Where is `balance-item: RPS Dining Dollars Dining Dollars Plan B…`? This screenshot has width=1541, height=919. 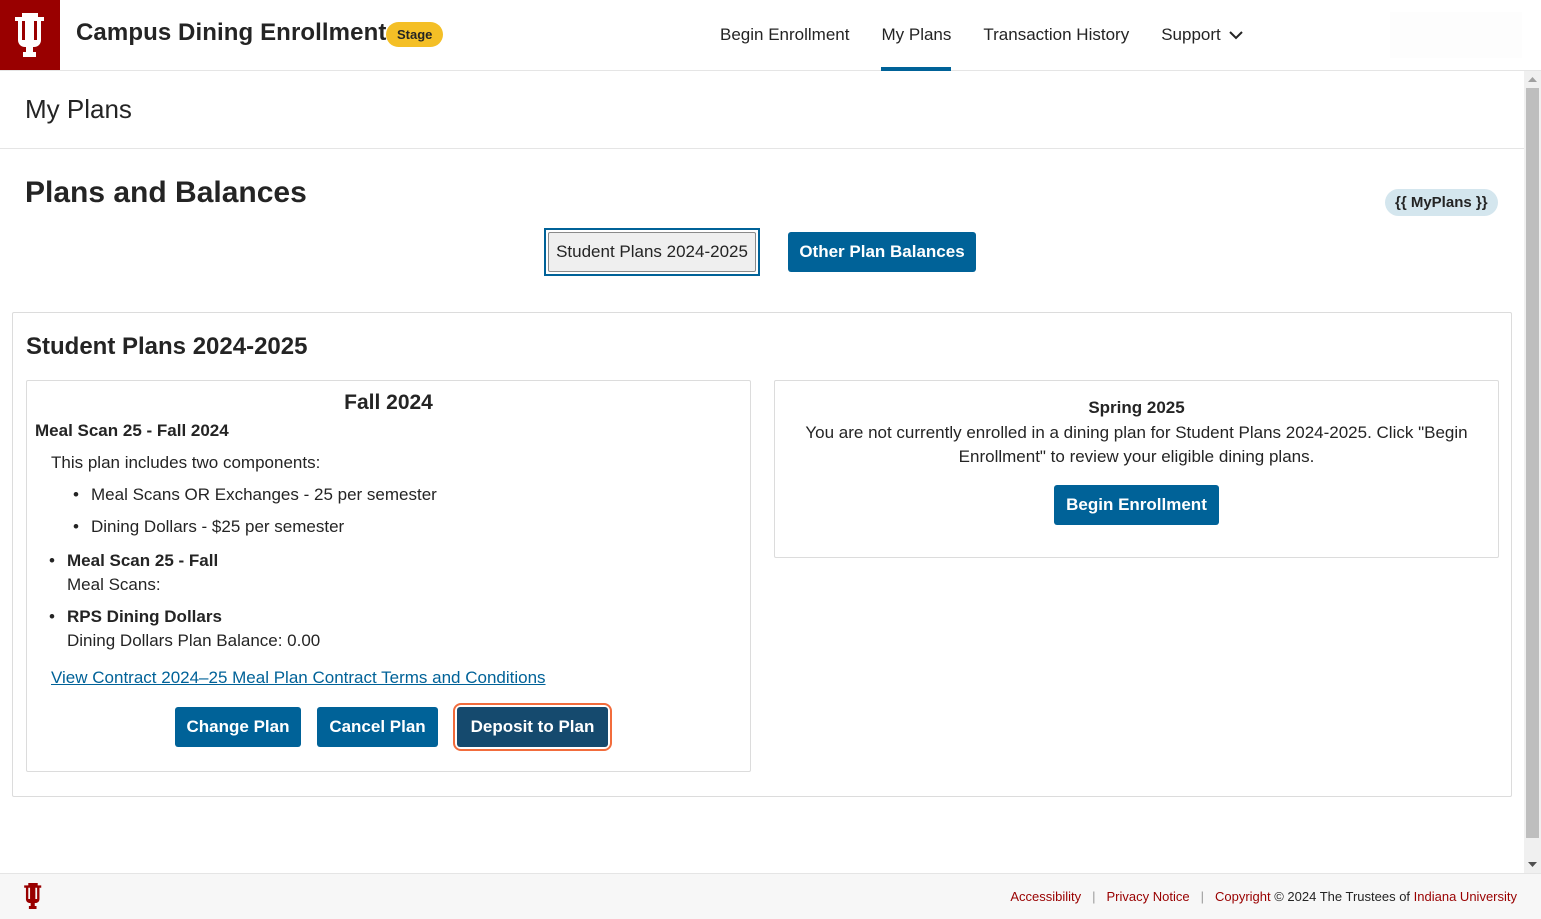
balance-item: RPS Dining Dollars Dining Dollars Plan B… is located at coordinates (185, 629).